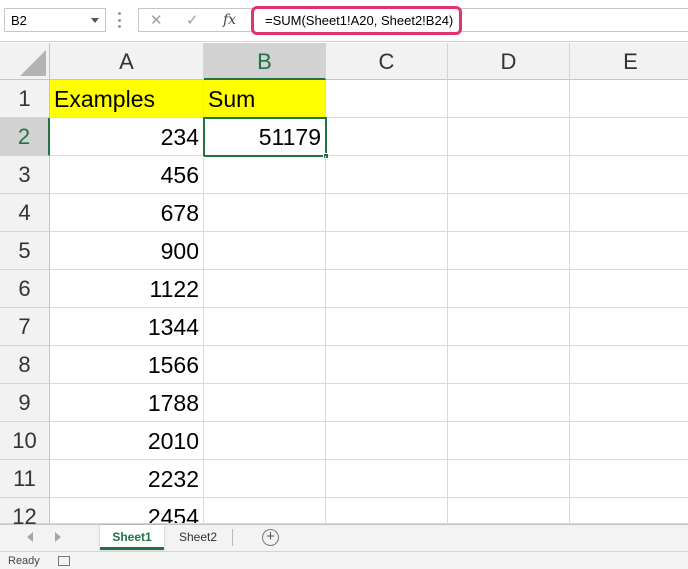 Image resolution: width=688 pixels, height=569 pixels. I want to click on row-header-5: 5, so click(25, 251).